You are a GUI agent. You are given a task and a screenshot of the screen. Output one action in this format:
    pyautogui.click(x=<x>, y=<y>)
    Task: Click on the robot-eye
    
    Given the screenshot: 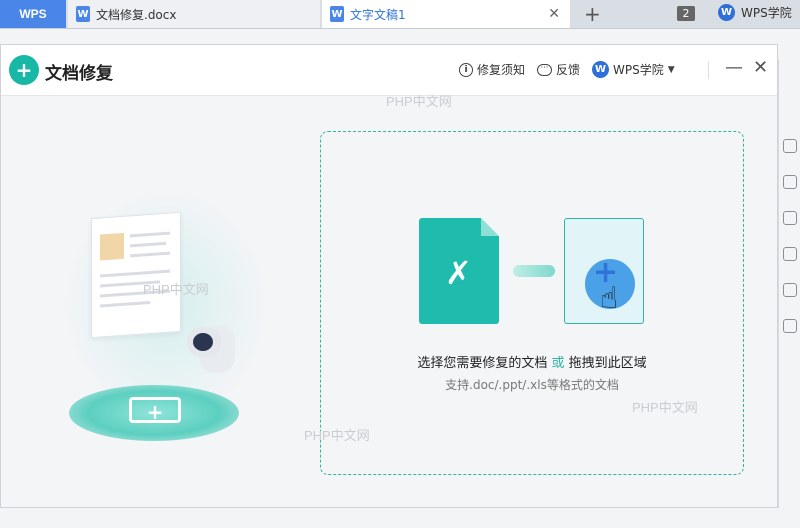 What is the action you would take?
    pyautogui.click(x=203, y=342)
    